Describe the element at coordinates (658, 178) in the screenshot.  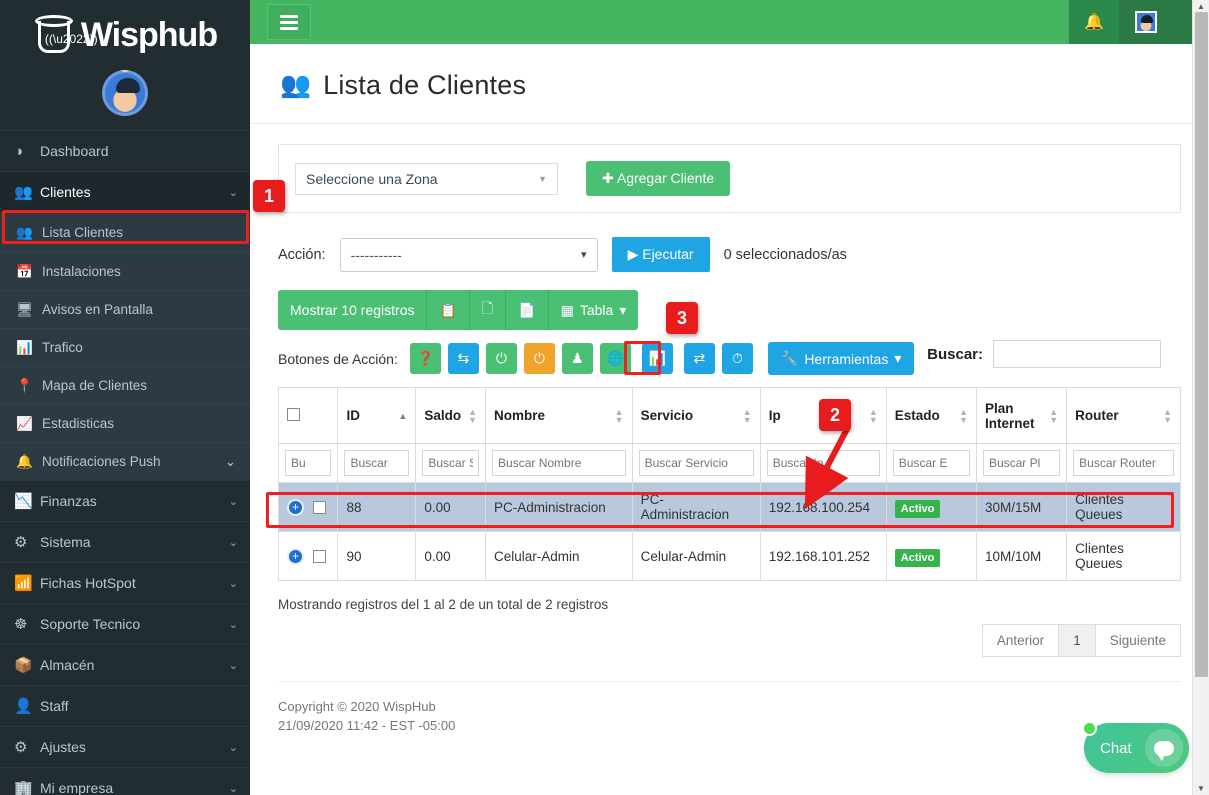
I see `add-client-button: ✚ Agregar Cliente` at that location.